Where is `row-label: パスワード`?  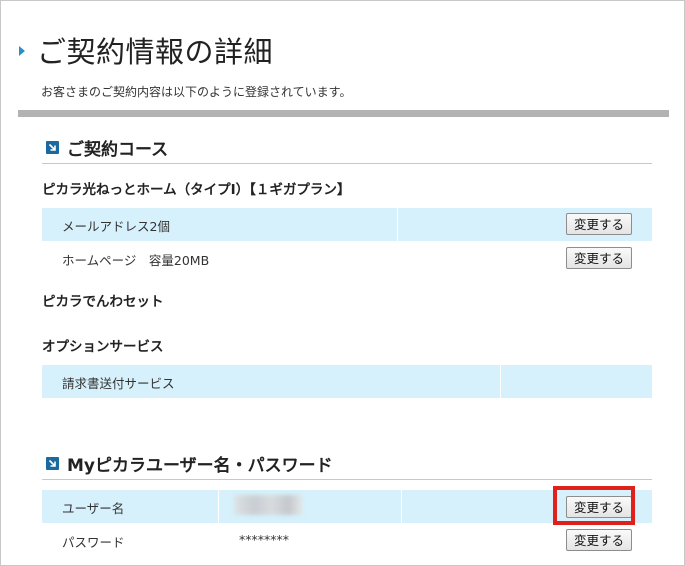
row-label: パスワード is located at coordinates (93, 542).